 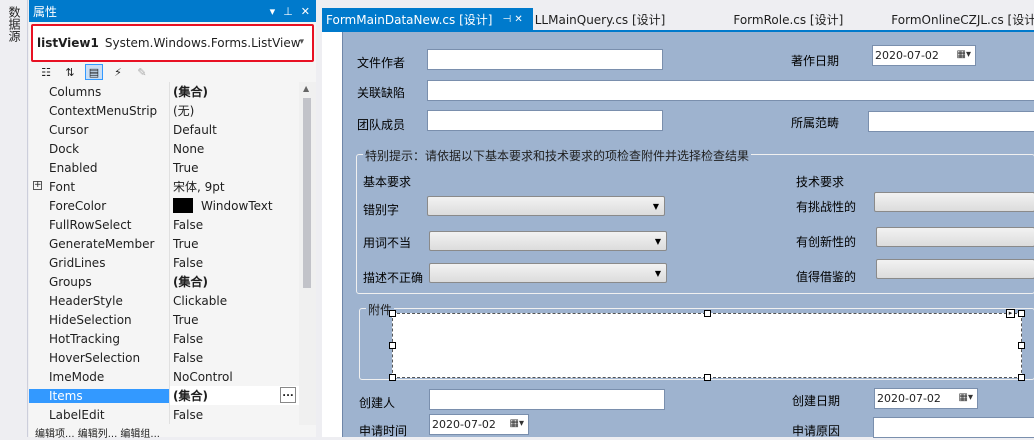 What do you see at coordinates (730, 90) in the screenshot?
I see `related-defect-input` at bounding box center [730, 90].